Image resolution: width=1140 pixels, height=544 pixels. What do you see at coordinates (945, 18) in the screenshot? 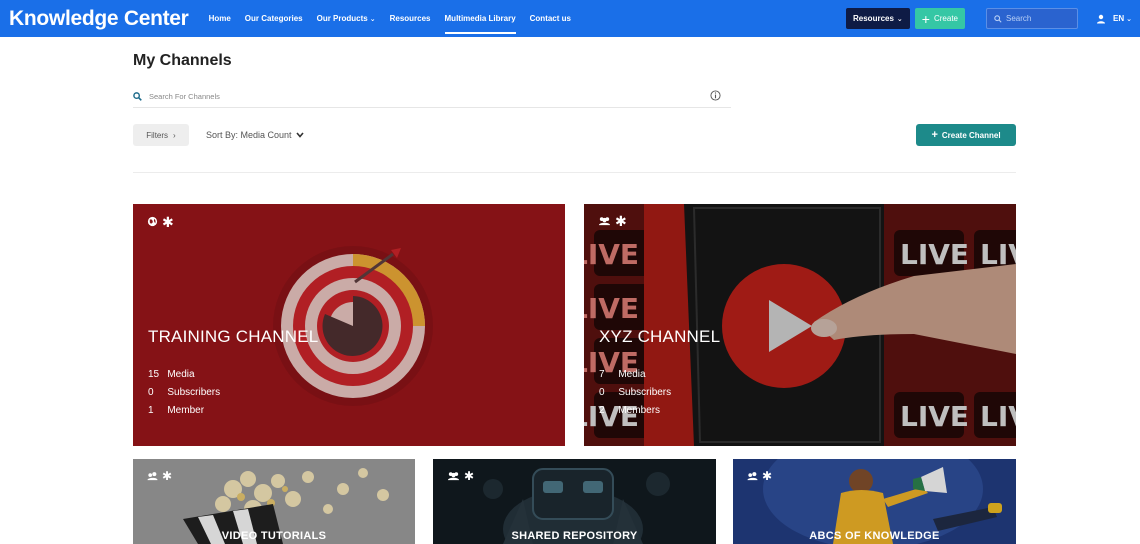
I see `create-button-label: Create` at bounding box center [945, 18].